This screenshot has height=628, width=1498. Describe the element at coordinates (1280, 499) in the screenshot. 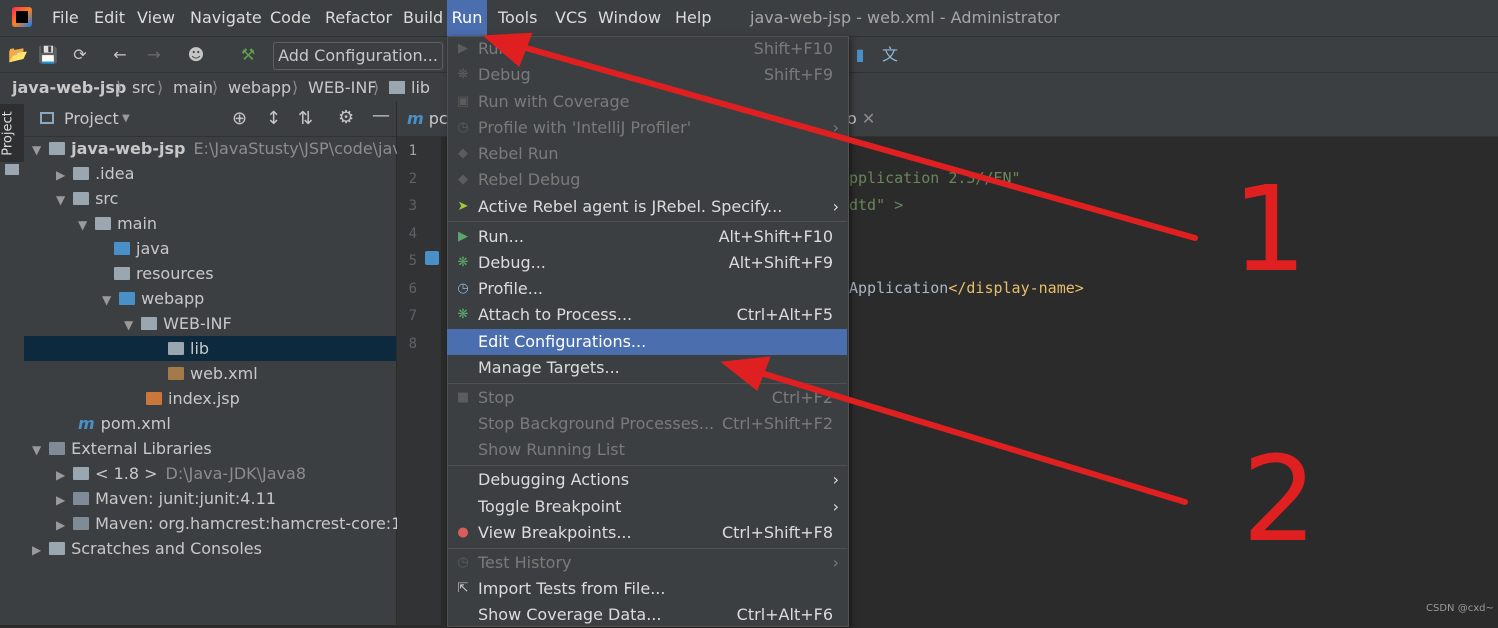

I see `annotation-label-2: 2` at that location.